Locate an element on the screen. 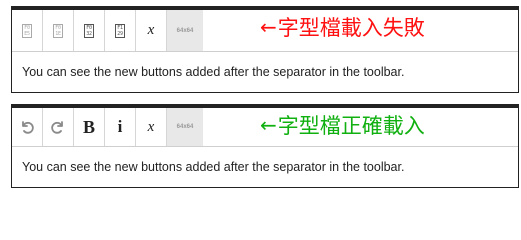  undo-button: F0 E5 is located at coordinates (27, 30).